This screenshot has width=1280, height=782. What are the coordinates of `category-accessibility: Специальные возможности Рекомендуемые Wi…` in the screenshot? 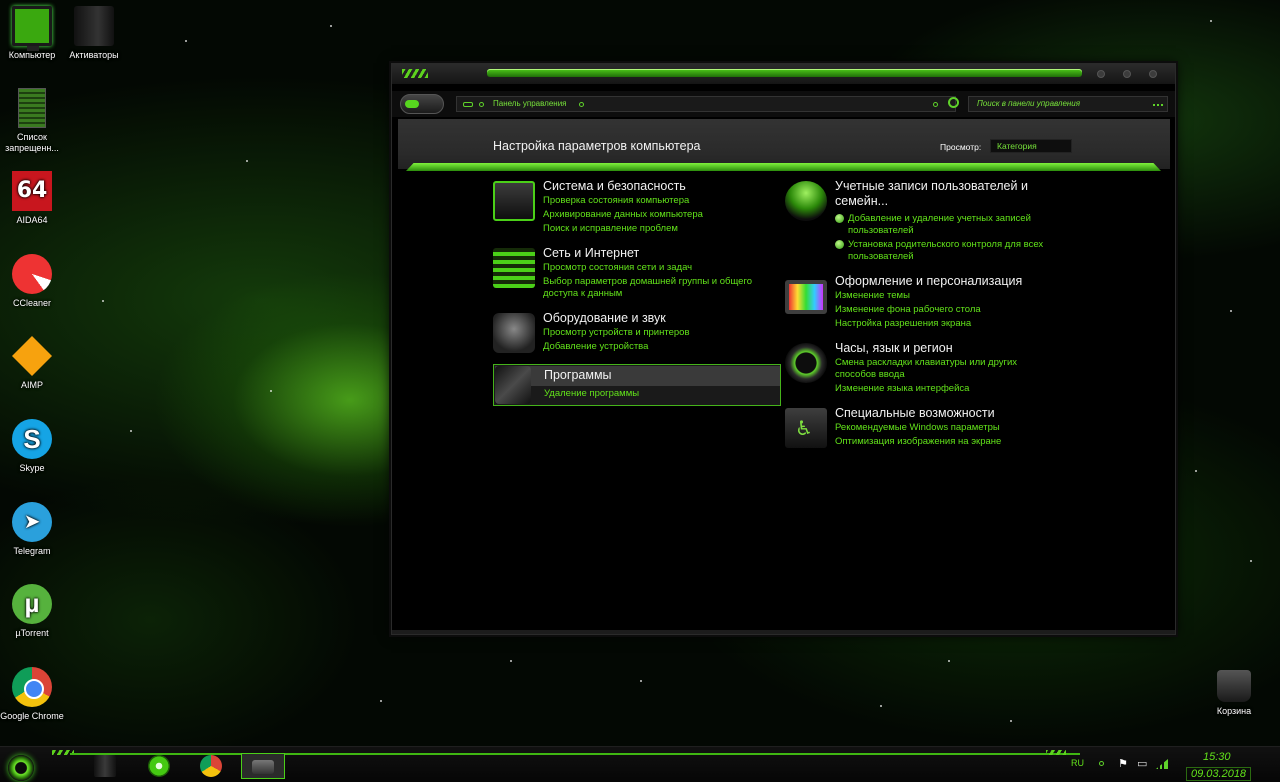 It's located at (930, 431).